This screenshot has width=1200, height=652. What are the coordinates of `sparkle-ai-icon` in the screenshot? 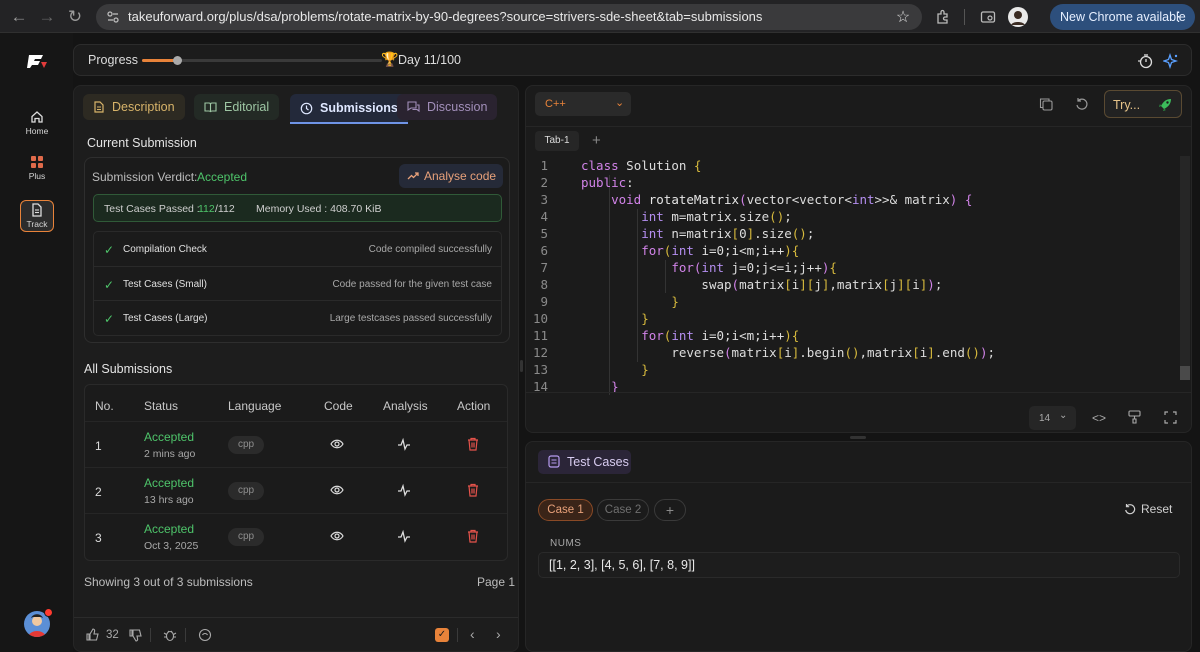 It's located at (1171, 61).